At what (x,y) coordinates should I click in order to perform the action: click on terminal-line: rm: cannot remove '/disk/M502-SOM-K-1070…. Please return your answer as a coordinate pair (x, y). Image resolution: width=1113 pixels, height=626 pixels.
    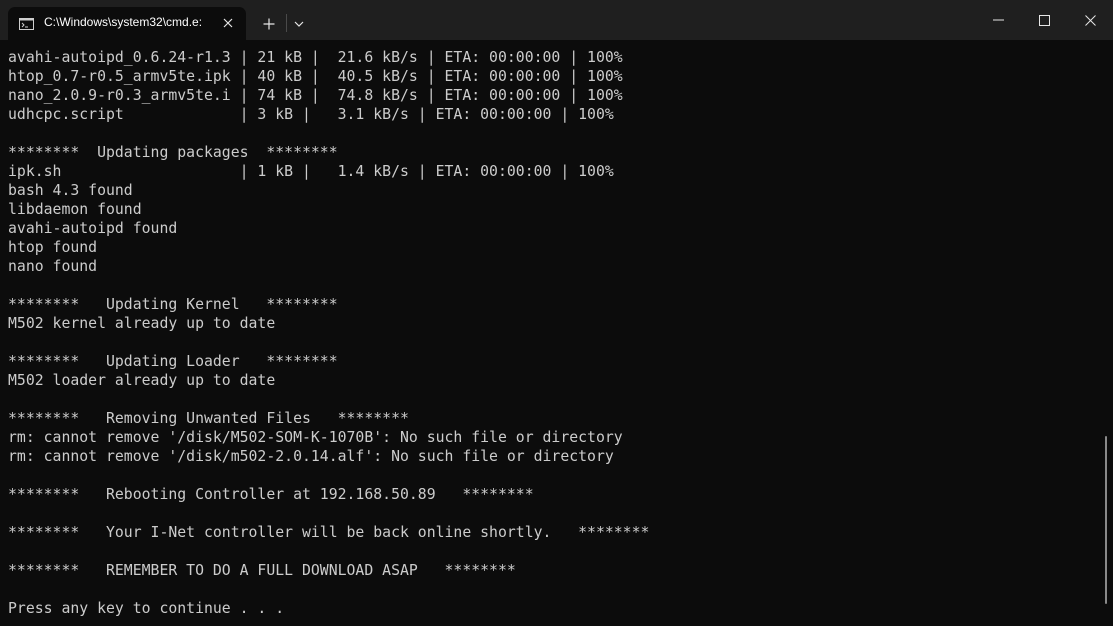
    Looking at the image, I should click on (315, 437).